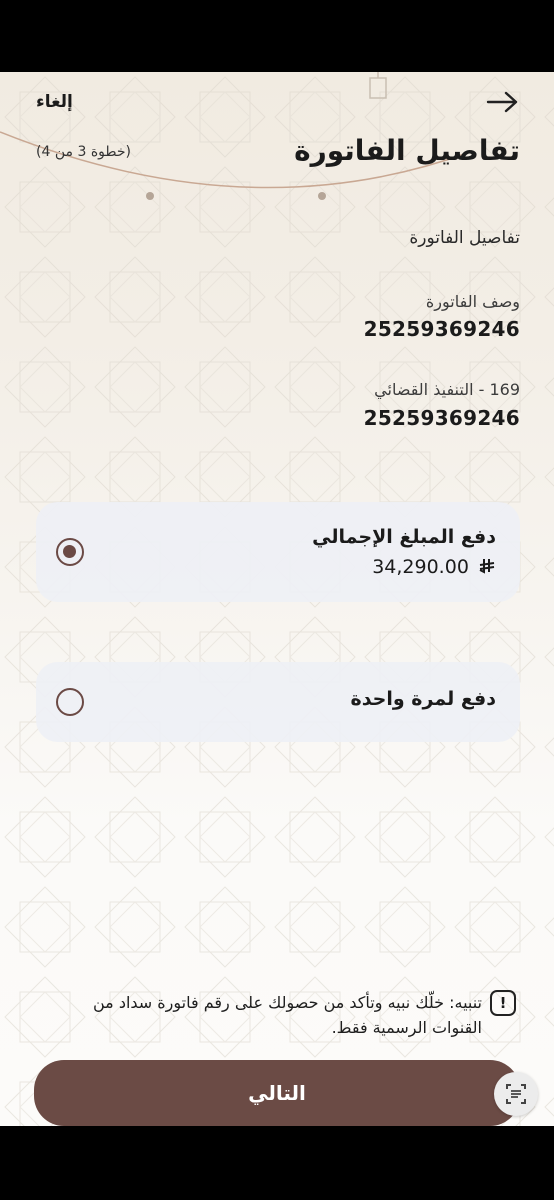 This screenshot has height=1200, width=554. I want to click on next-button: التالي, so click(277, 1093).